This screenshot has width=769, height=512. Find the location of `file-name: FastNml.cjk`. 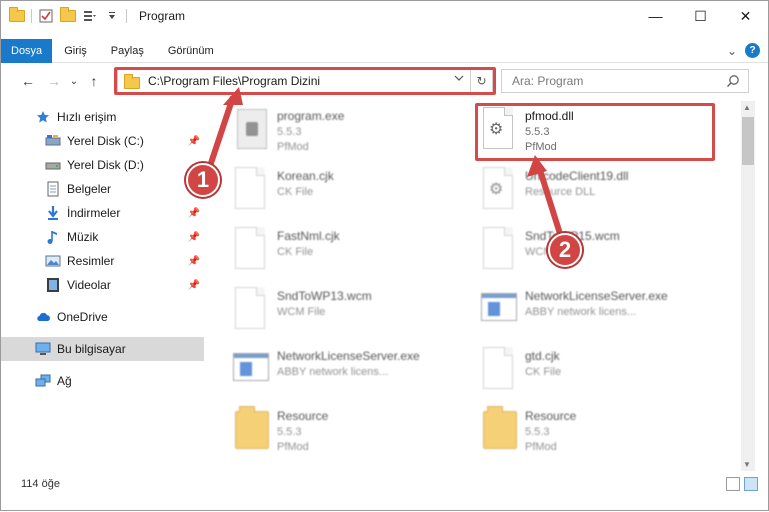

file-name: FastNml.cjk is located at coordinates (308, 236).